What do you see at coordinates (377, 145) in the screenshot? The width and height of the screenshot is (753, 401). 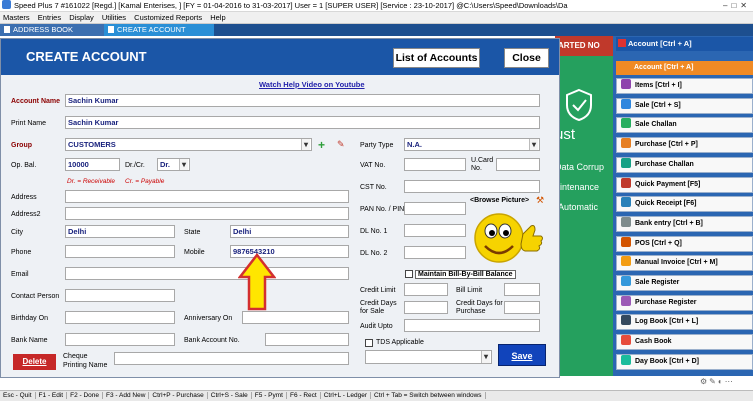 I see `party-type-label: Party Type` at bounding box center [377, 145].